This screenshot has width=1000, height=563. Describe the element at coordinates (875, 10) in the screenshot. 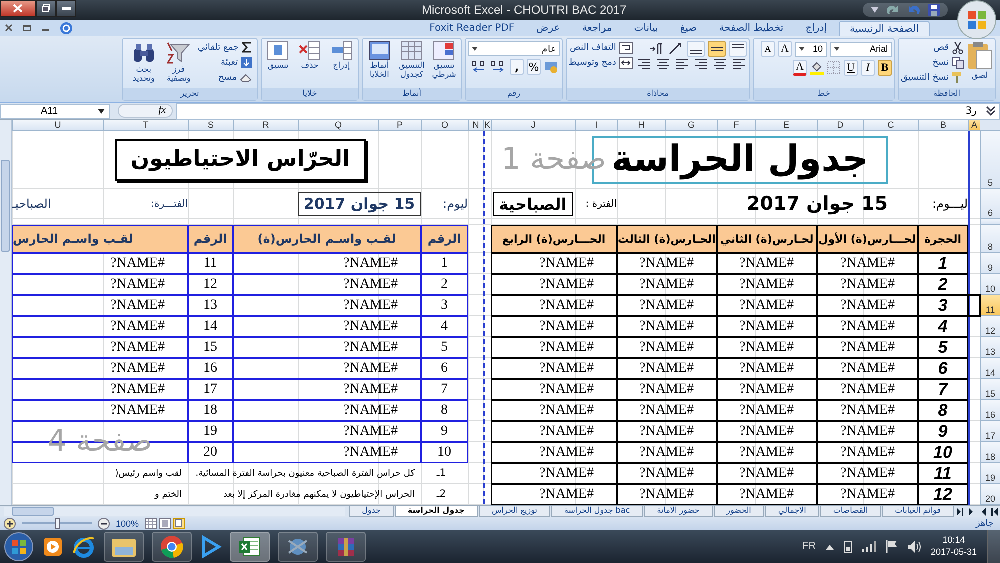

I see `customize-caret-icon` at that location.